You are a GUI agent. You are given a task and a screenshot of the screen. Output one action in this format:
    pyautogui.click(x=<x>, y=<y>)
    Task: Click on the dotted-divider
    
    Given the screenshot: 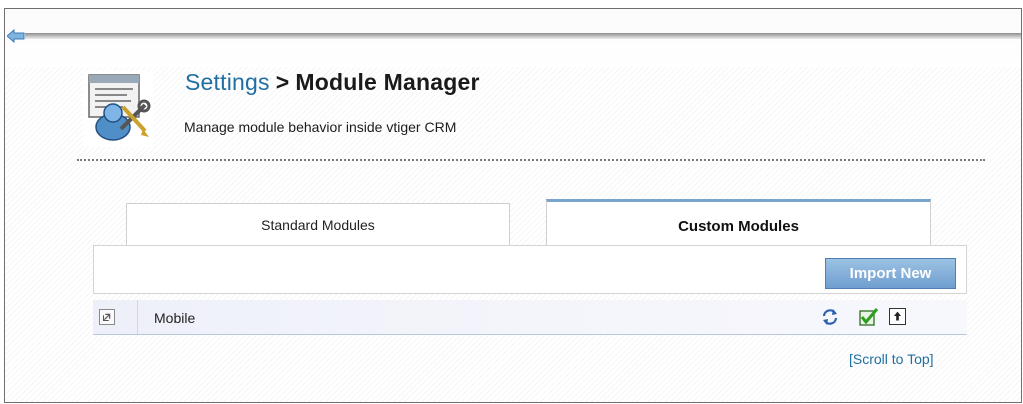 What is the action you would take?
    pyautogui.click(x=531, y=160)
    